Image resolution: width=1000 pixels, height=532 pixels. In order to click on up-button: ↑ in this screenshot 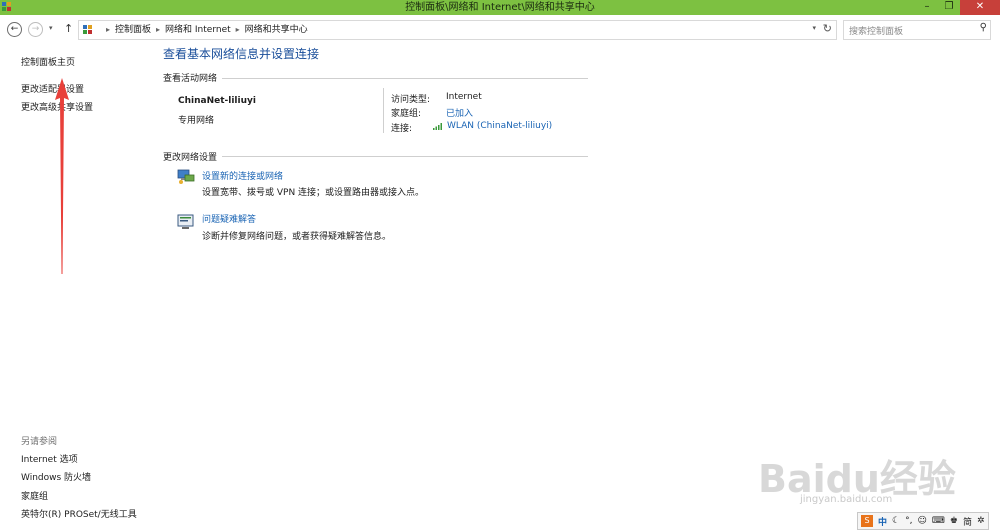, I will do `click(68, 28)`.